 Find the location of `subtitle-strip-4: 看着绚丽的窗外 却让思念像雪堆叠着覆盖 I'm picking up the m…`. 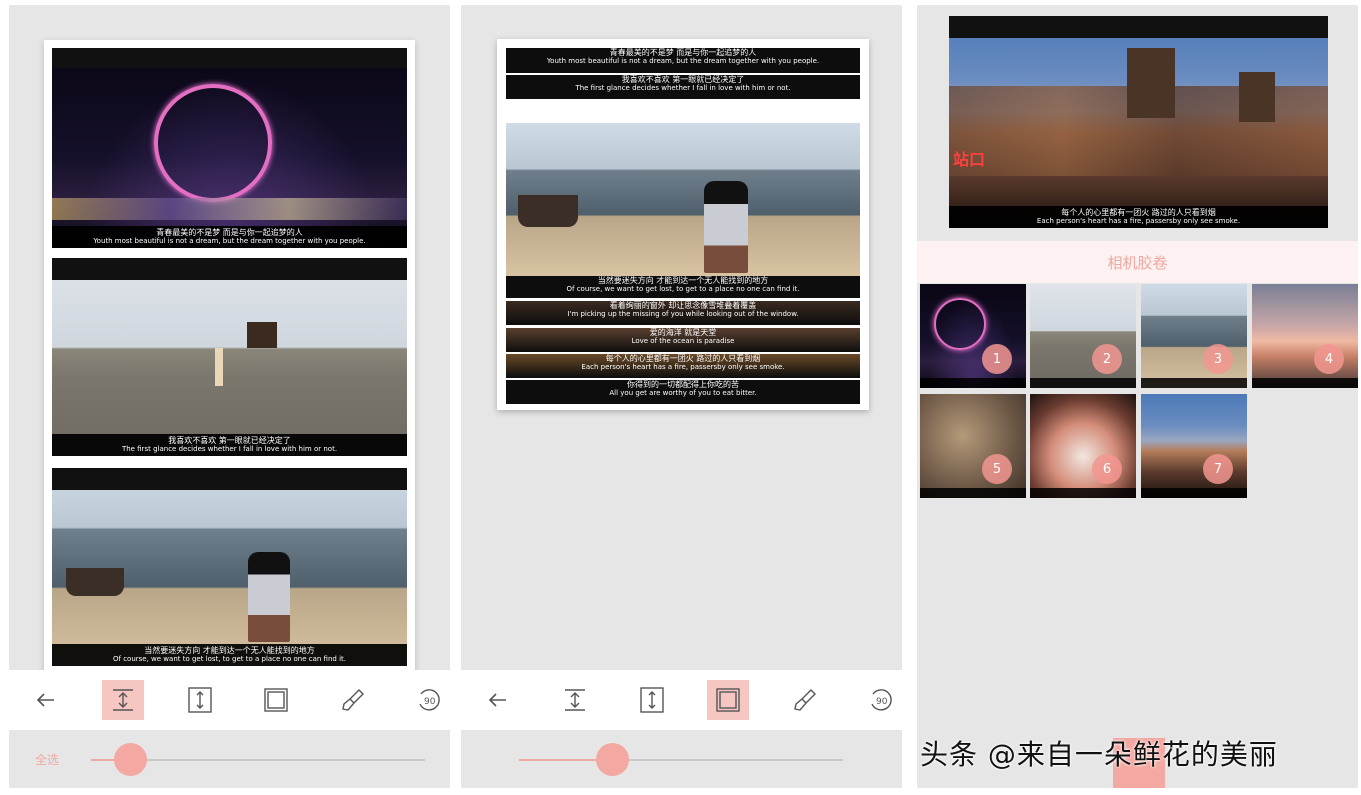

subtitle-strip-4: 看着绚丽的窗外 却让思念像雪堆叠着覆盖 I'm picking up the m… is located at coordinates (683, 313).